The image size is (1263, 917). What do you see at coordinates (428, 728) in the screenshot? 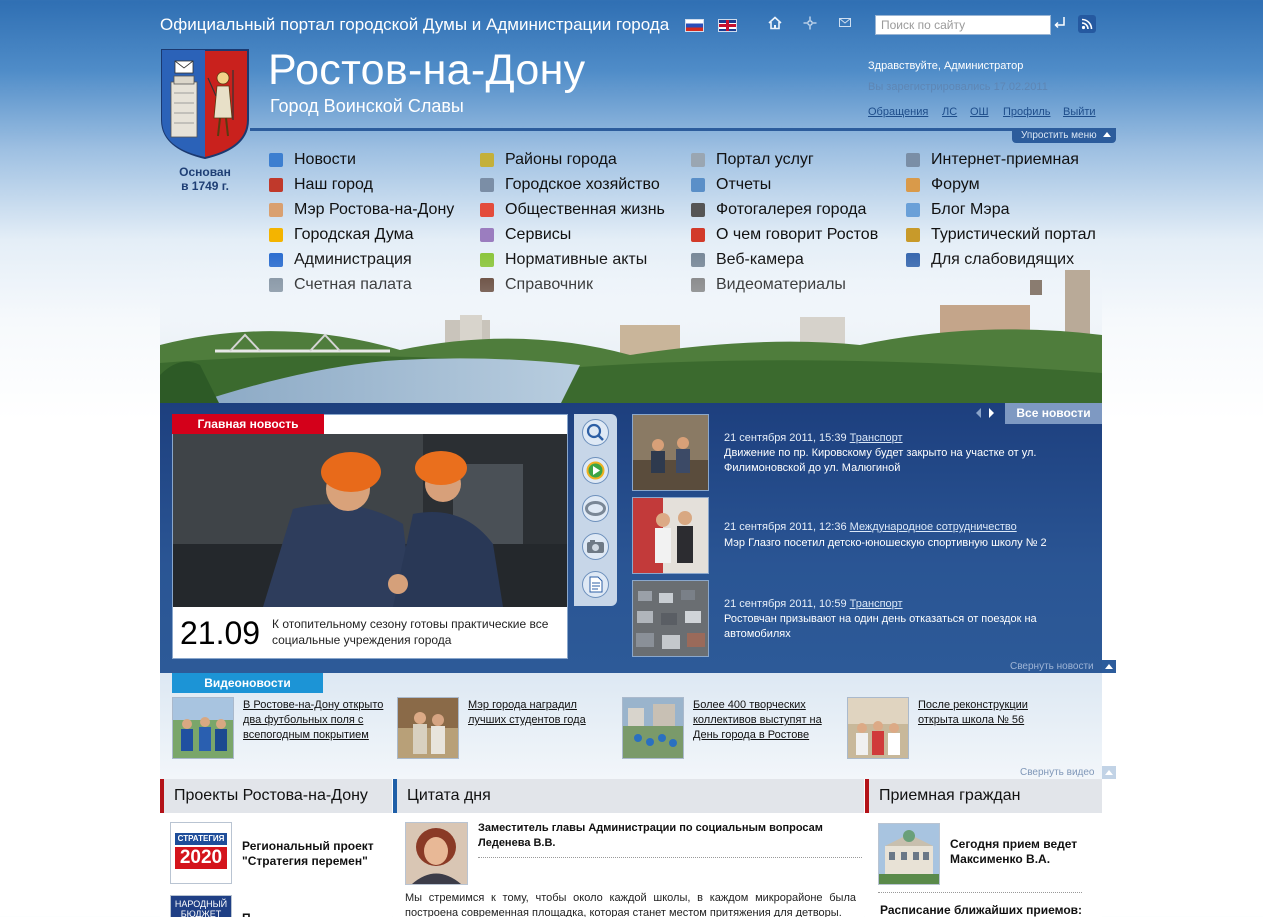
I see `video-thumb-students` at bounding box center [428, 728].